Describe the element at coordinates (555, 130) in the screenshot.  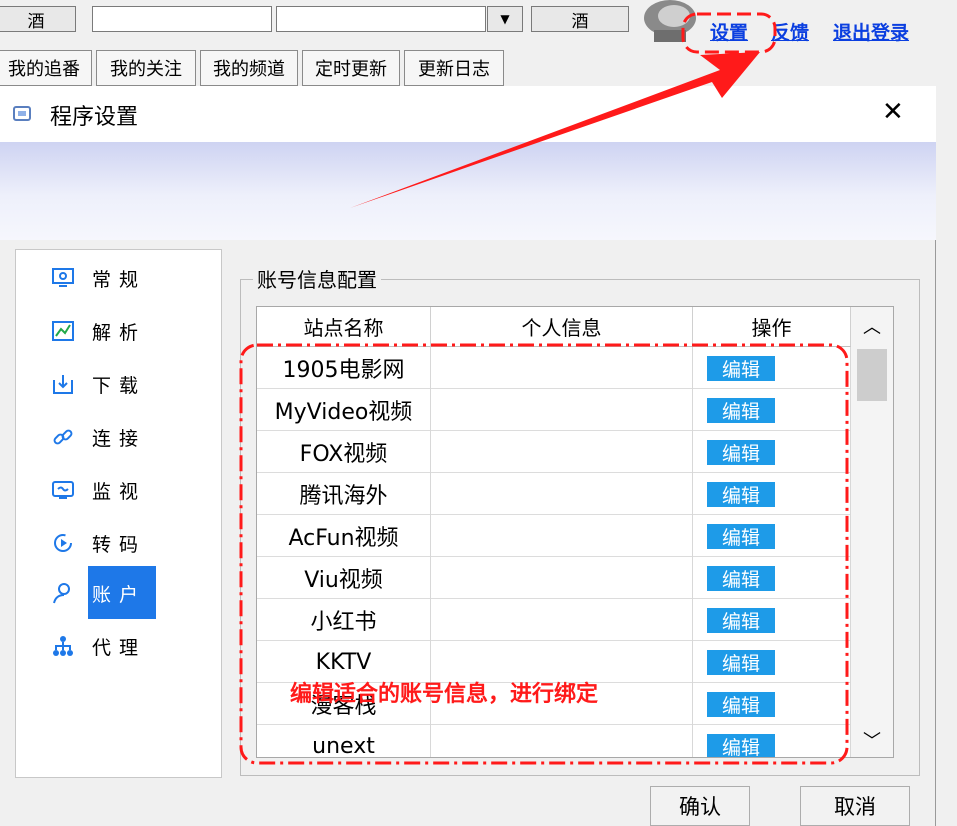
I see `red-arrow-icon` at that location.